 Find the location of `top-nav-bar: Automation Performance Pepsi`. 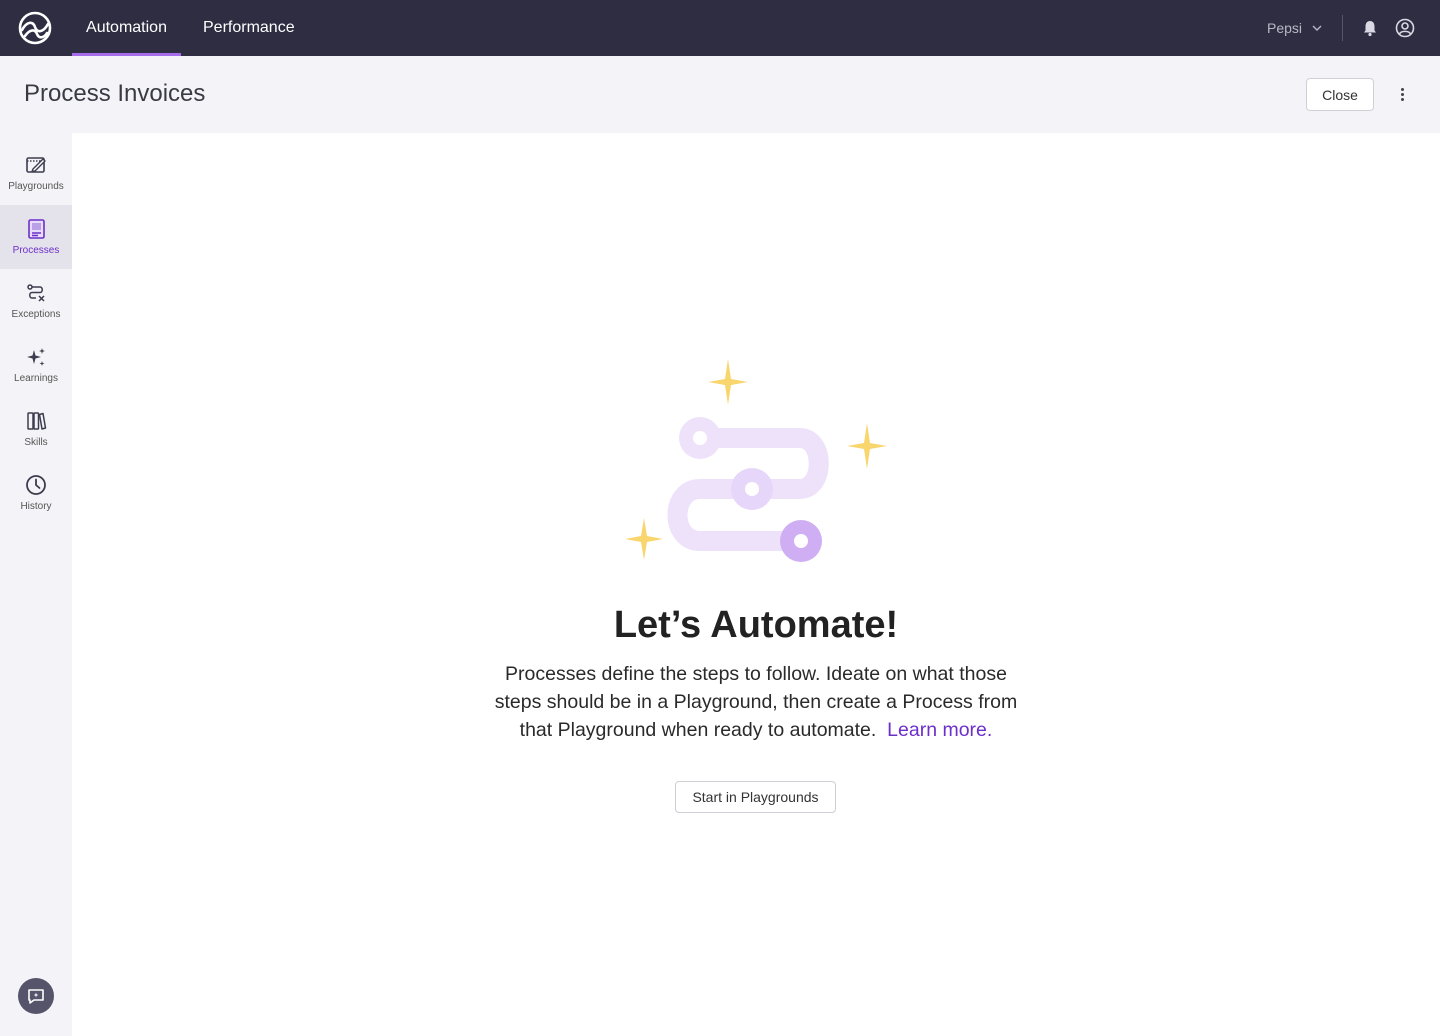

top-nav-bar: Automation Performance Pepsi is located at coordinates (720, 28).